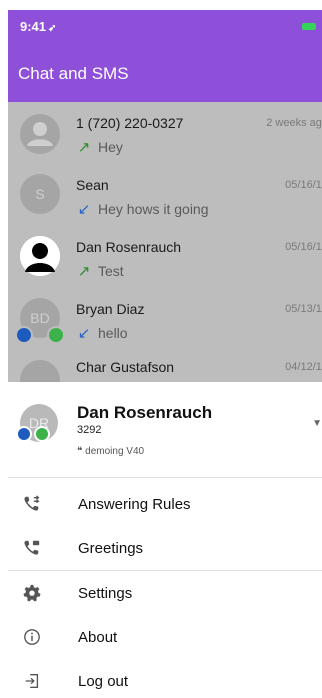 Image resolution: width=322 pixels, height=698 pixels. What do you see at coordinates (32, 504) in the screenshot?
I see `answering-rules-icon` at bounding box center [32, 504].